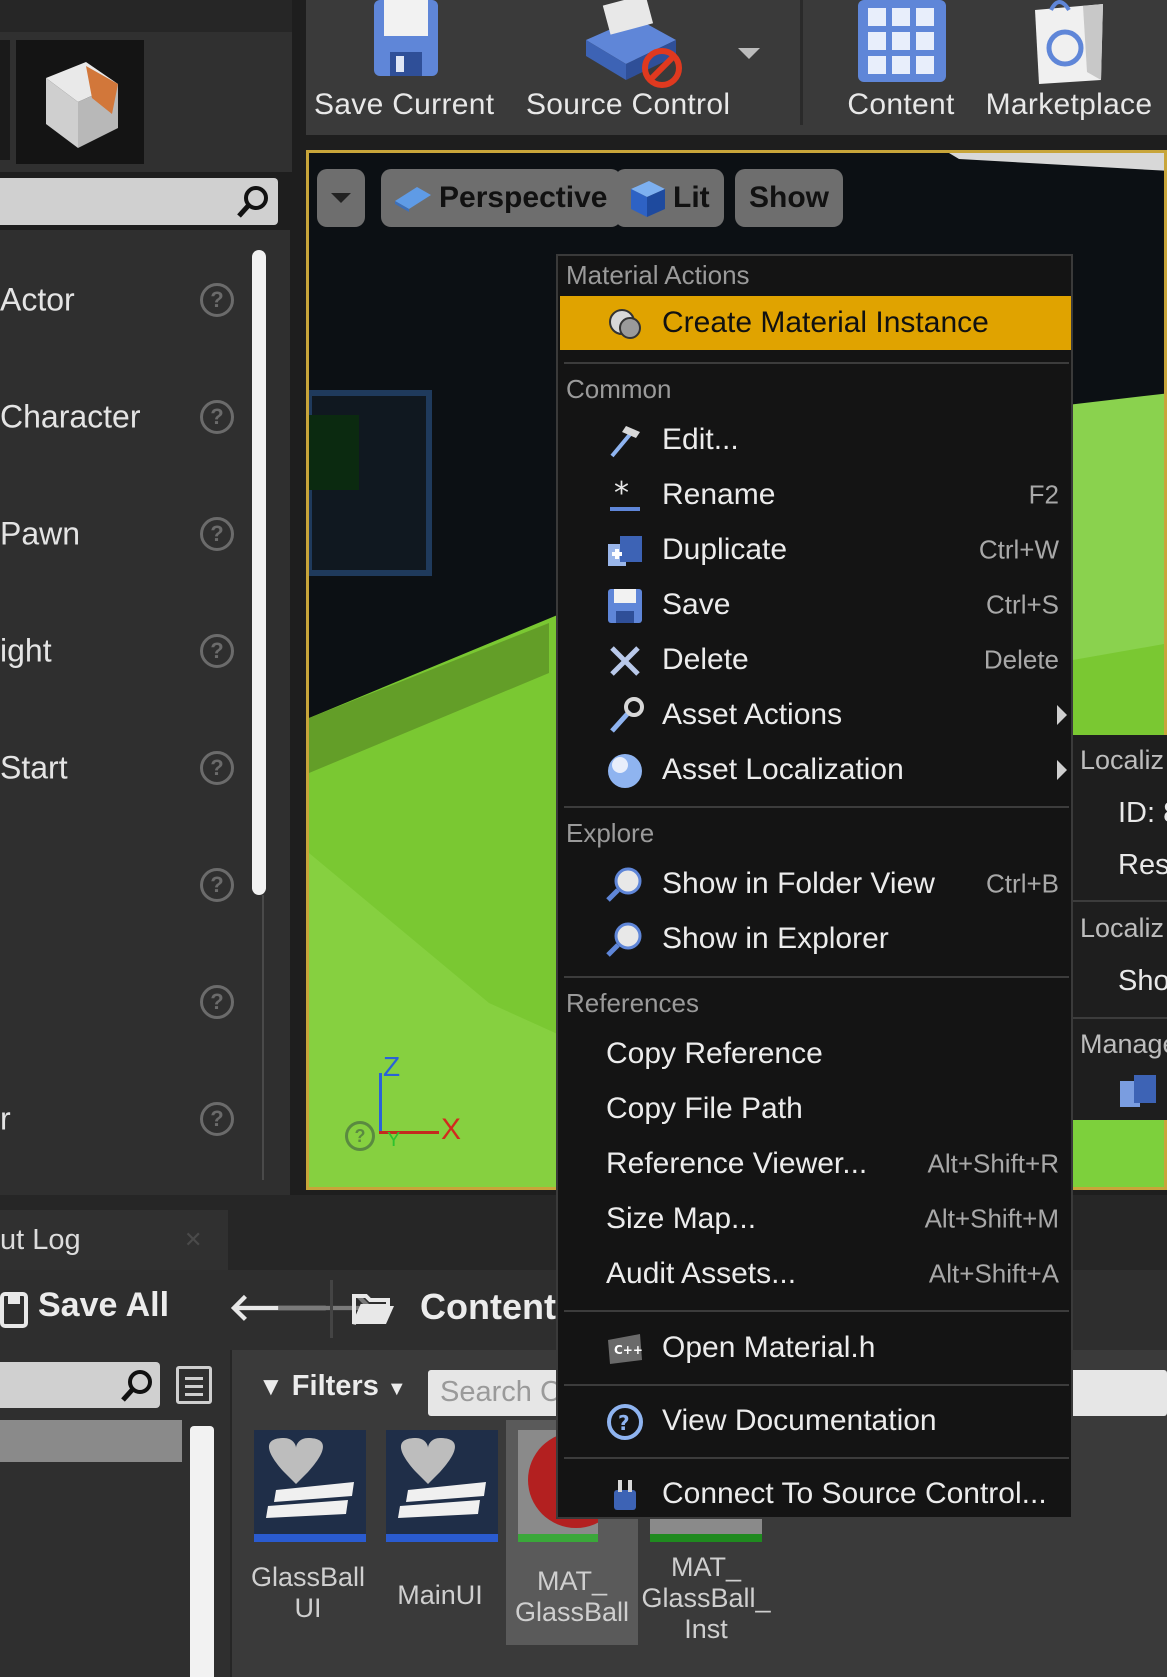 The width and height of the screenshot is (1167, 1677). I want to click on place-item-8: r?, so click(125, 1119).